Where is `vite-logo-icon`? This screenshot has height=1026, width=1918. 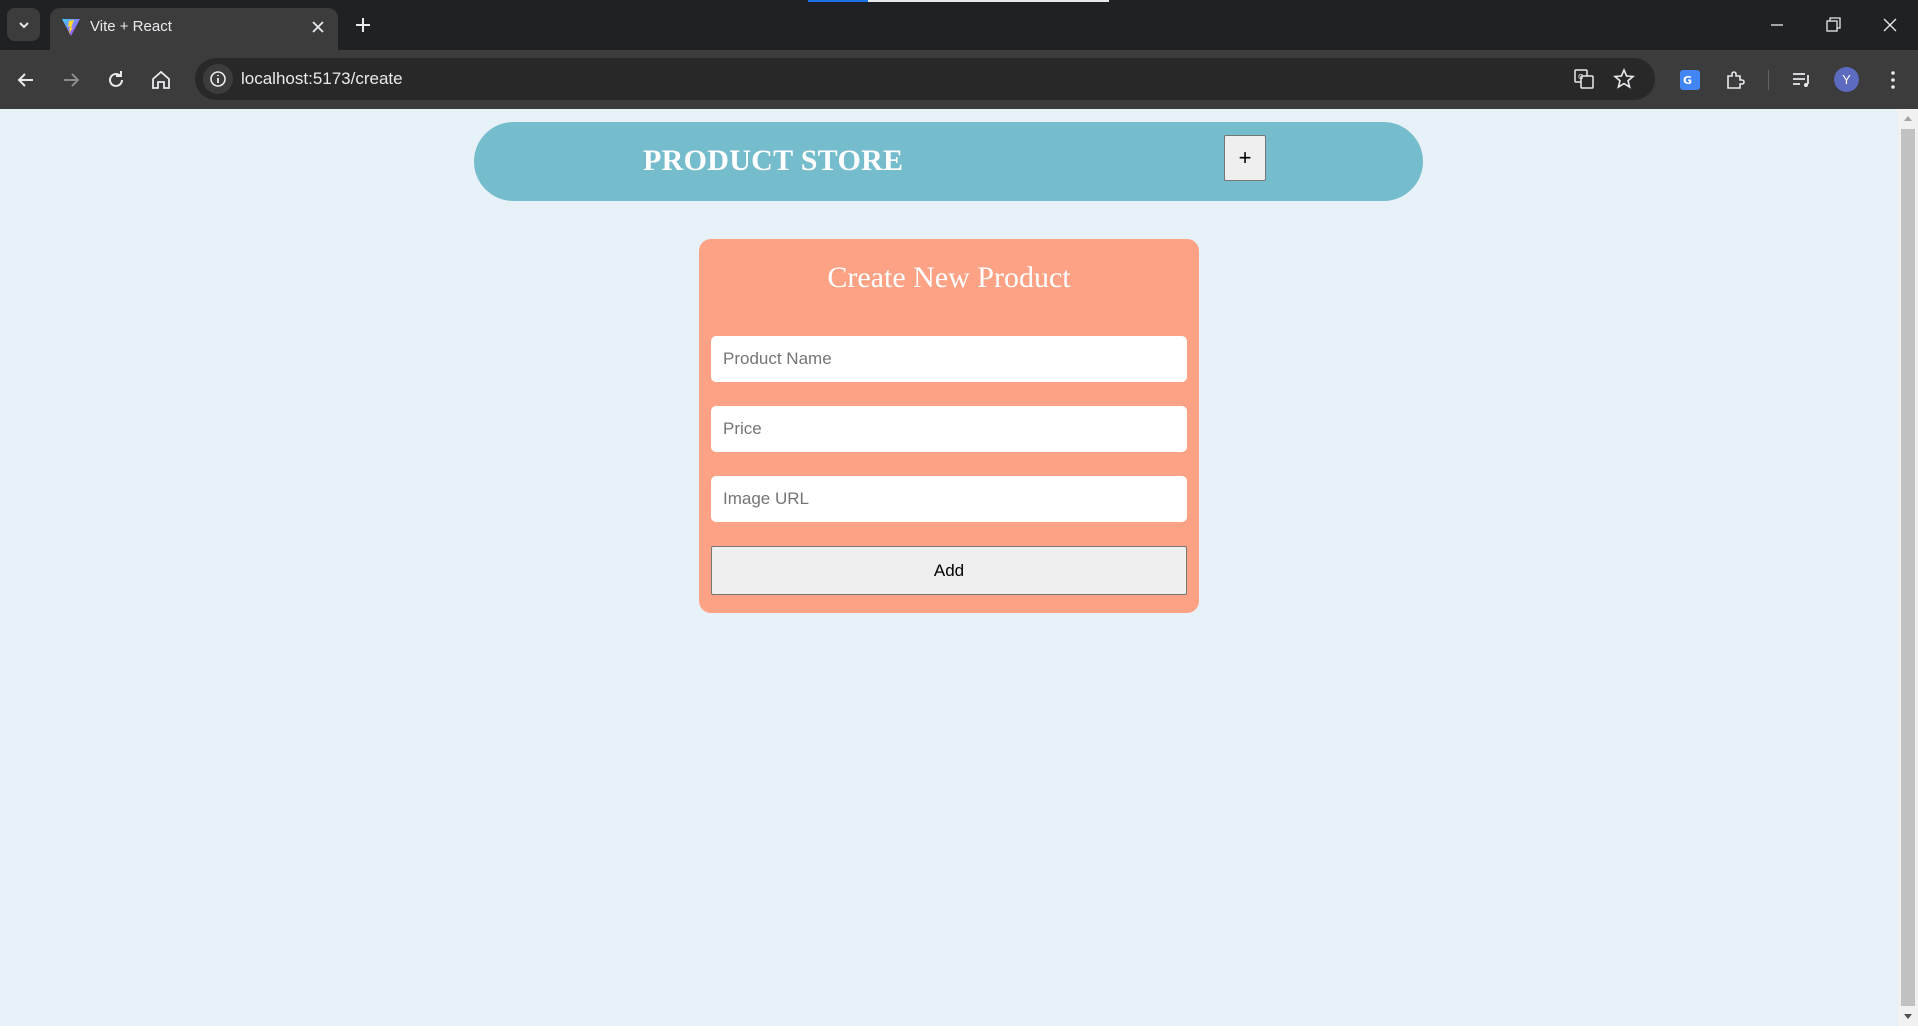
vite-logo-icon is located at coordinates (71, 27).